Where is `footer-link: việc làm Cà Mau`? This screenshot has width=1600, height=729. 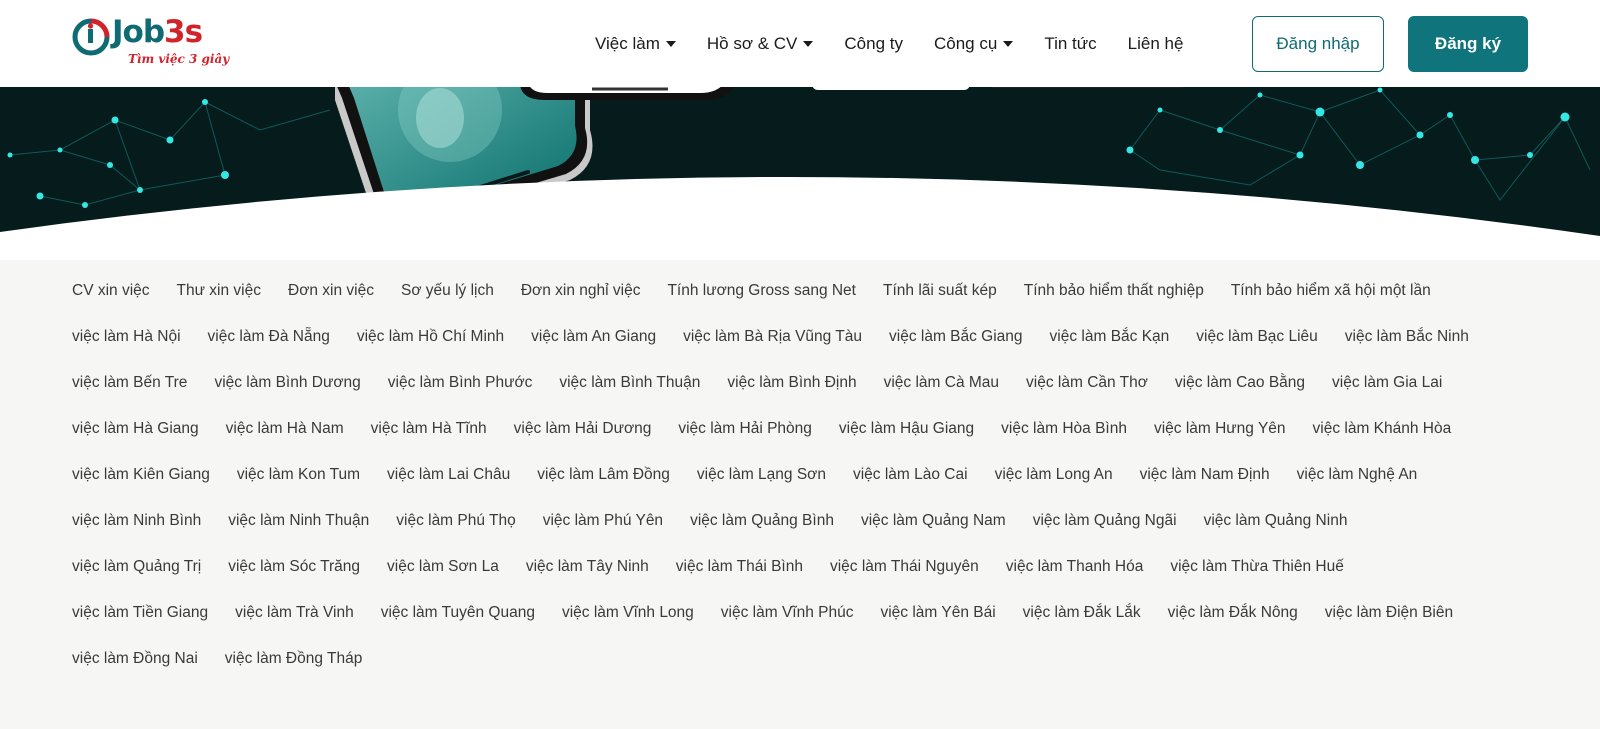
footer-link: việc làm Cà Mau is located at coordinates (941, 383).